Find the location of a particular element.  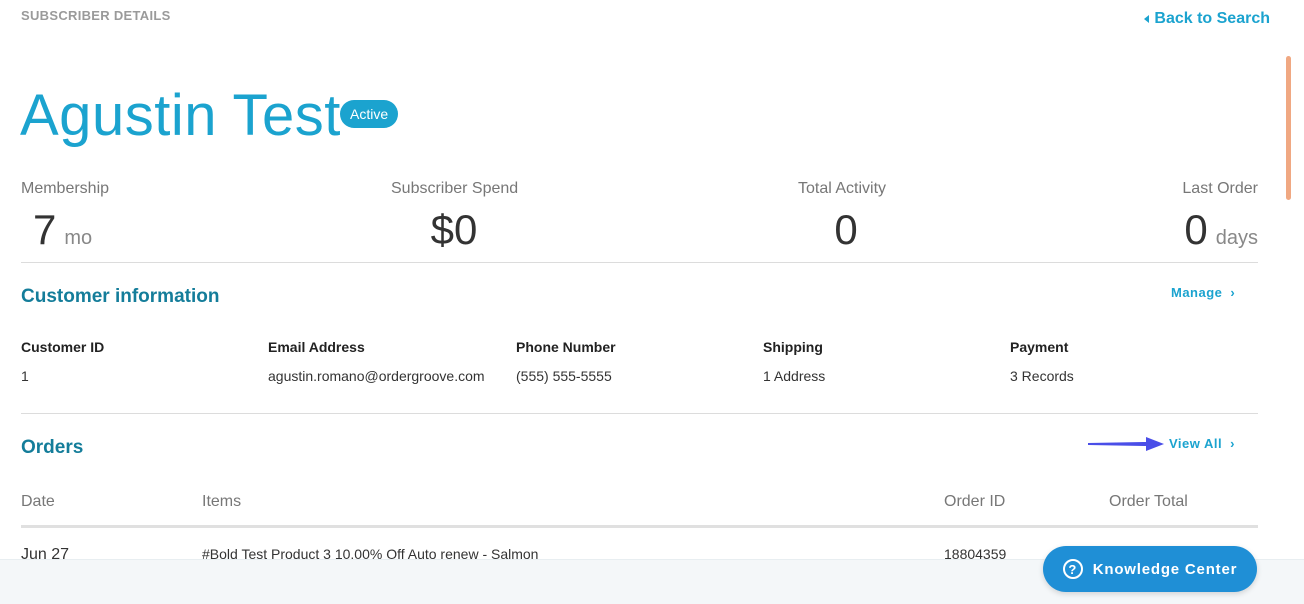

subscriber-name: Agustin Test is located at coordinates (180, 115).